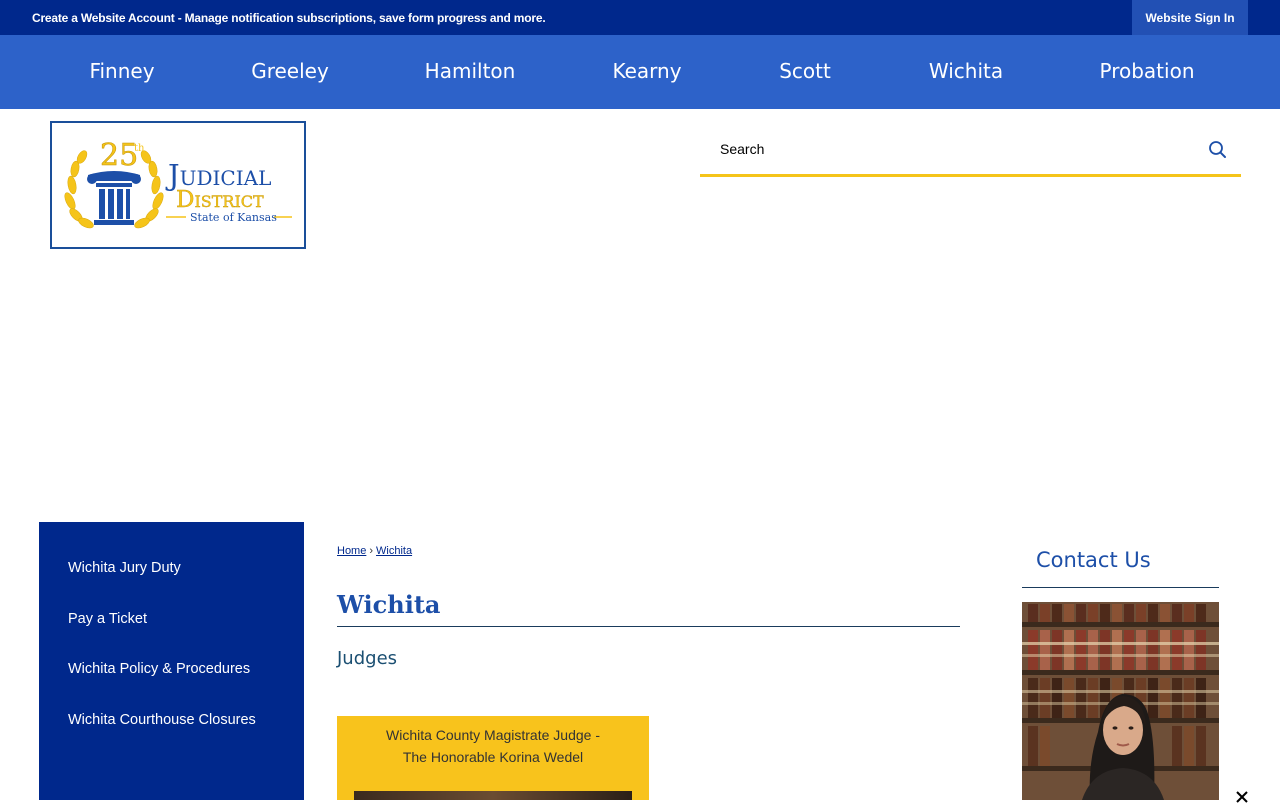 Image resolution: width=1280 pixels, height=809 pixels. What do you see at coordinates (648, 608) in the screenshot?
I see `page-title: Wichita` at bounding box center [648, 608].